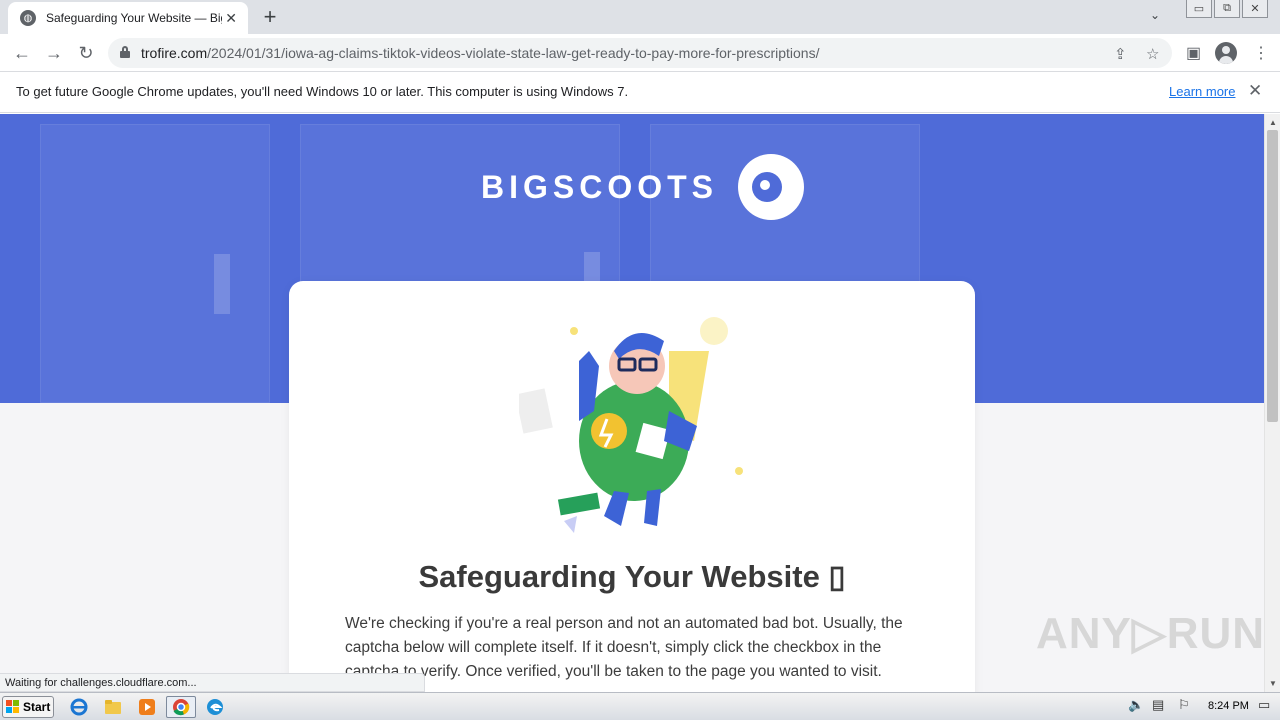 The image size is (1280, 720). I want to click on star-icon: ☆, so click(1152, 54).